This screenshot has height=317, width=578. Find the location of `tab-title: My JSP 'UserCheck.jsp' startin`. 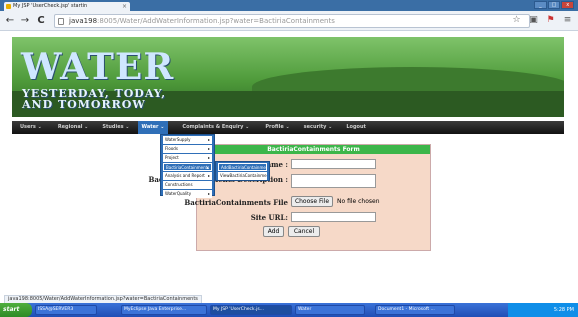

tab-title: My JSP 'UserCheck.jsp' startin is located at coordinates (50, 6).